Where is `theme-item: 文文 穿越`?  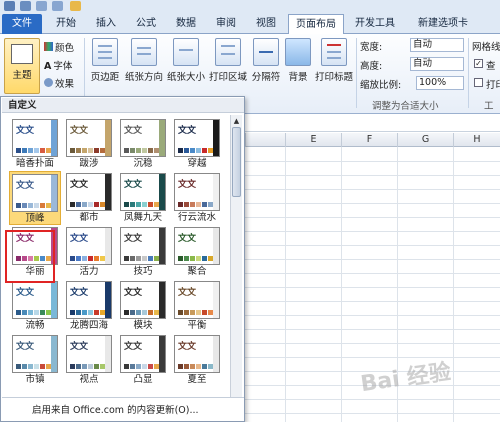 theme-item: 文文 穿越 is located at coordinates (197, 144).